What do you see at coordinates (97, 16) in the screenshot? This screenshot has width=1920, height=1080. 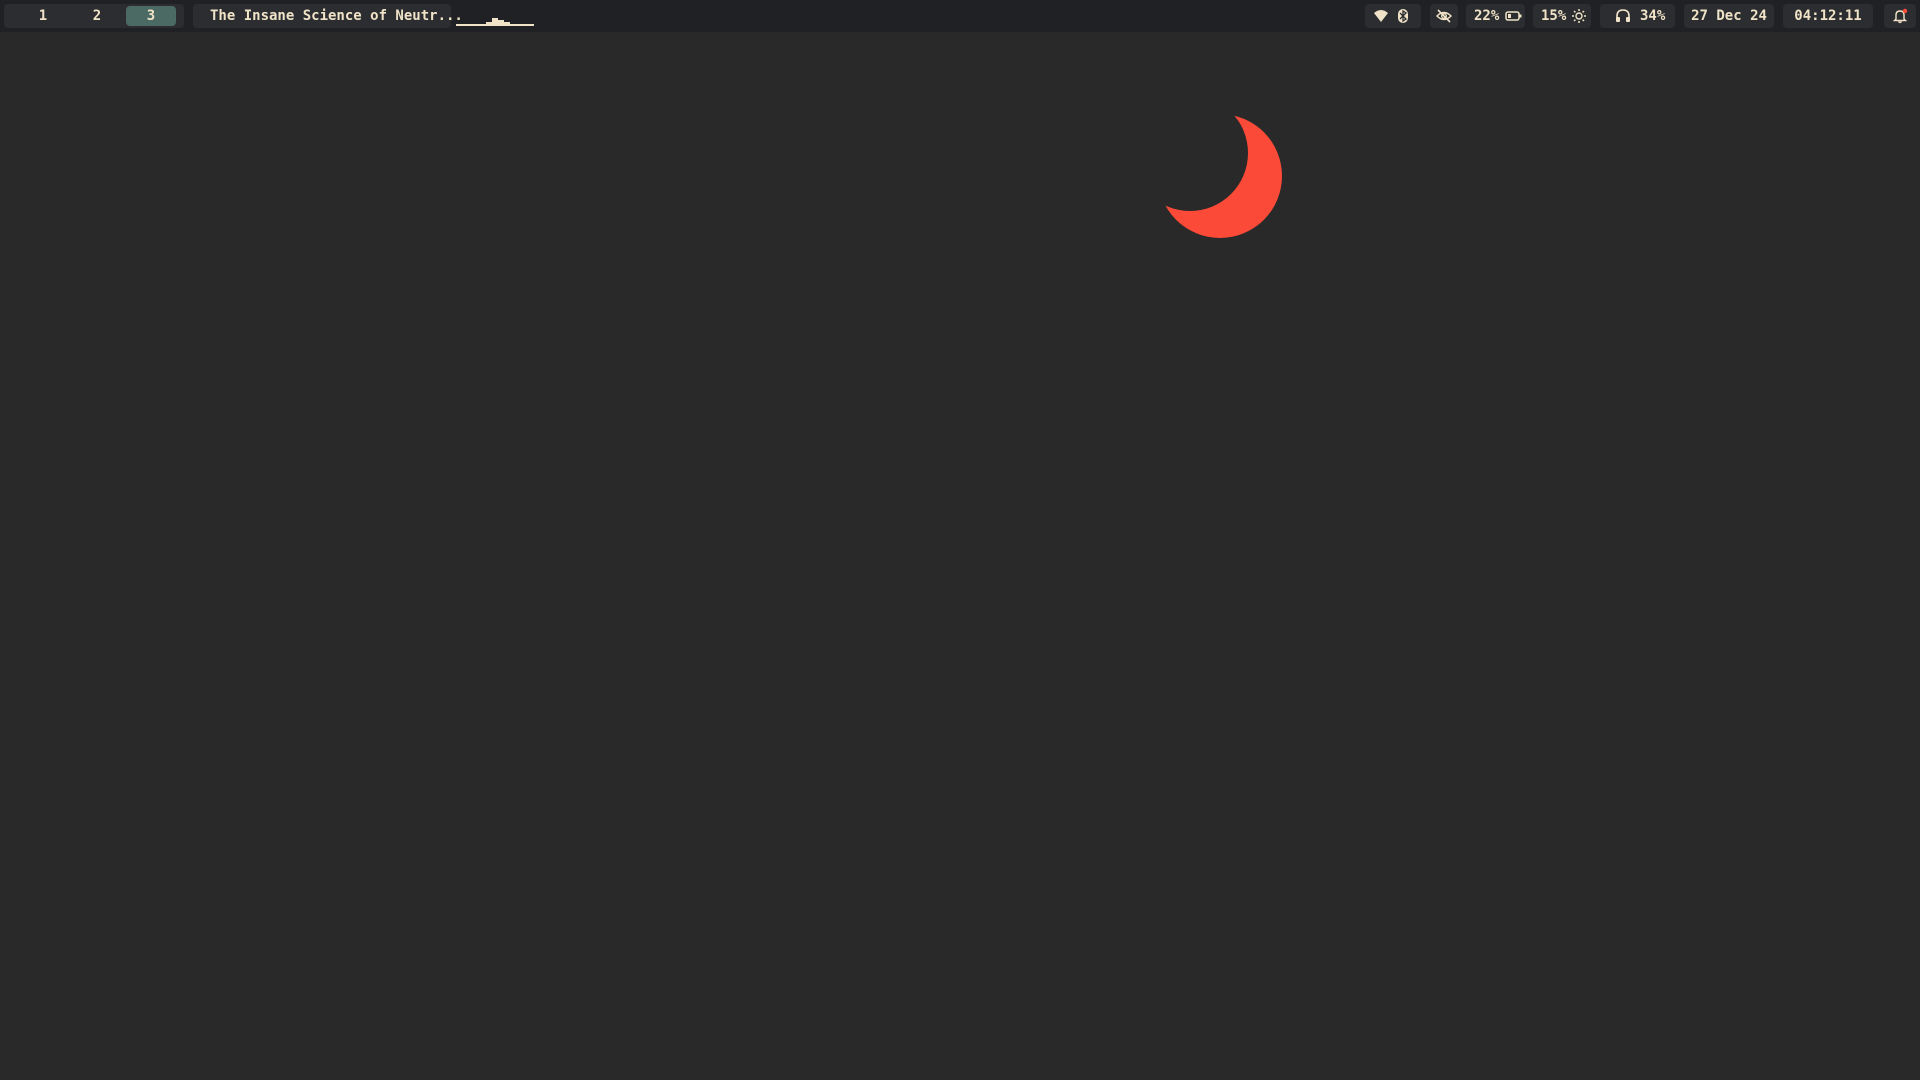 I see `workspace-2-button: 2` at bounding box center [97, 16].